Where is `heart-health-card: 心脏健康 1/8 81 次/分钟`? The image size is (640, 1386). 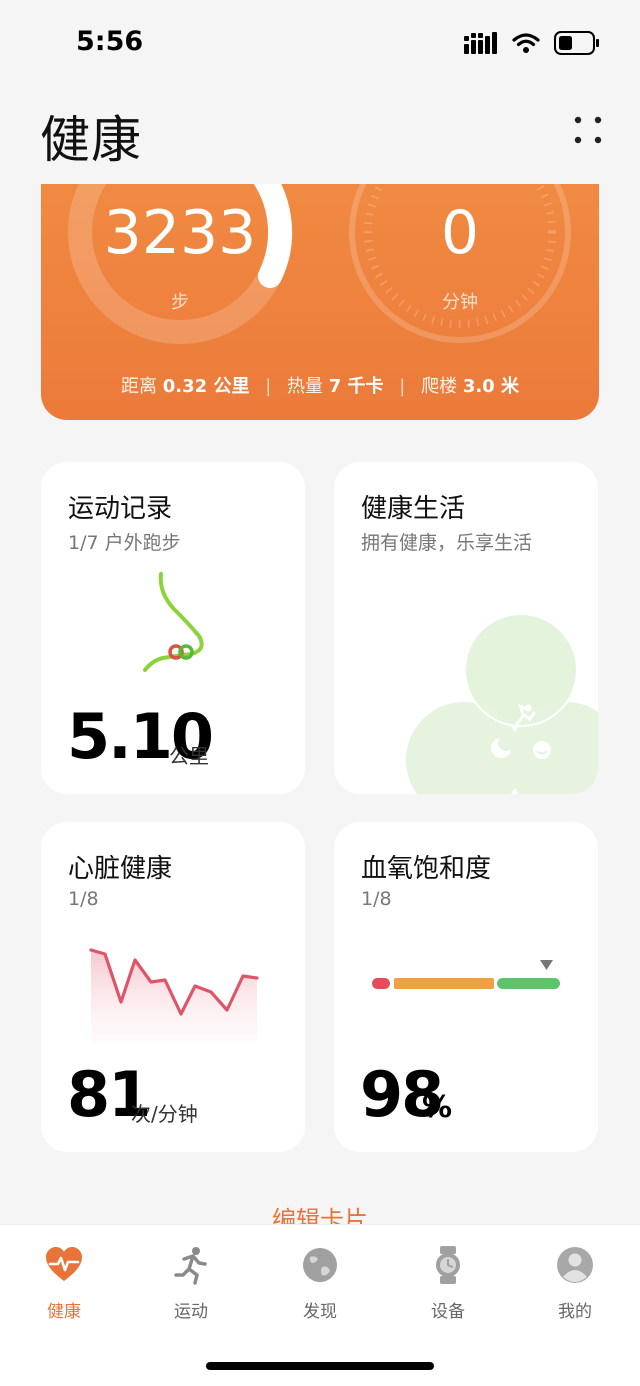
heart-health-card: 心脏健康 1/8 81 次/分钟 is located at coordinates (173, 987).